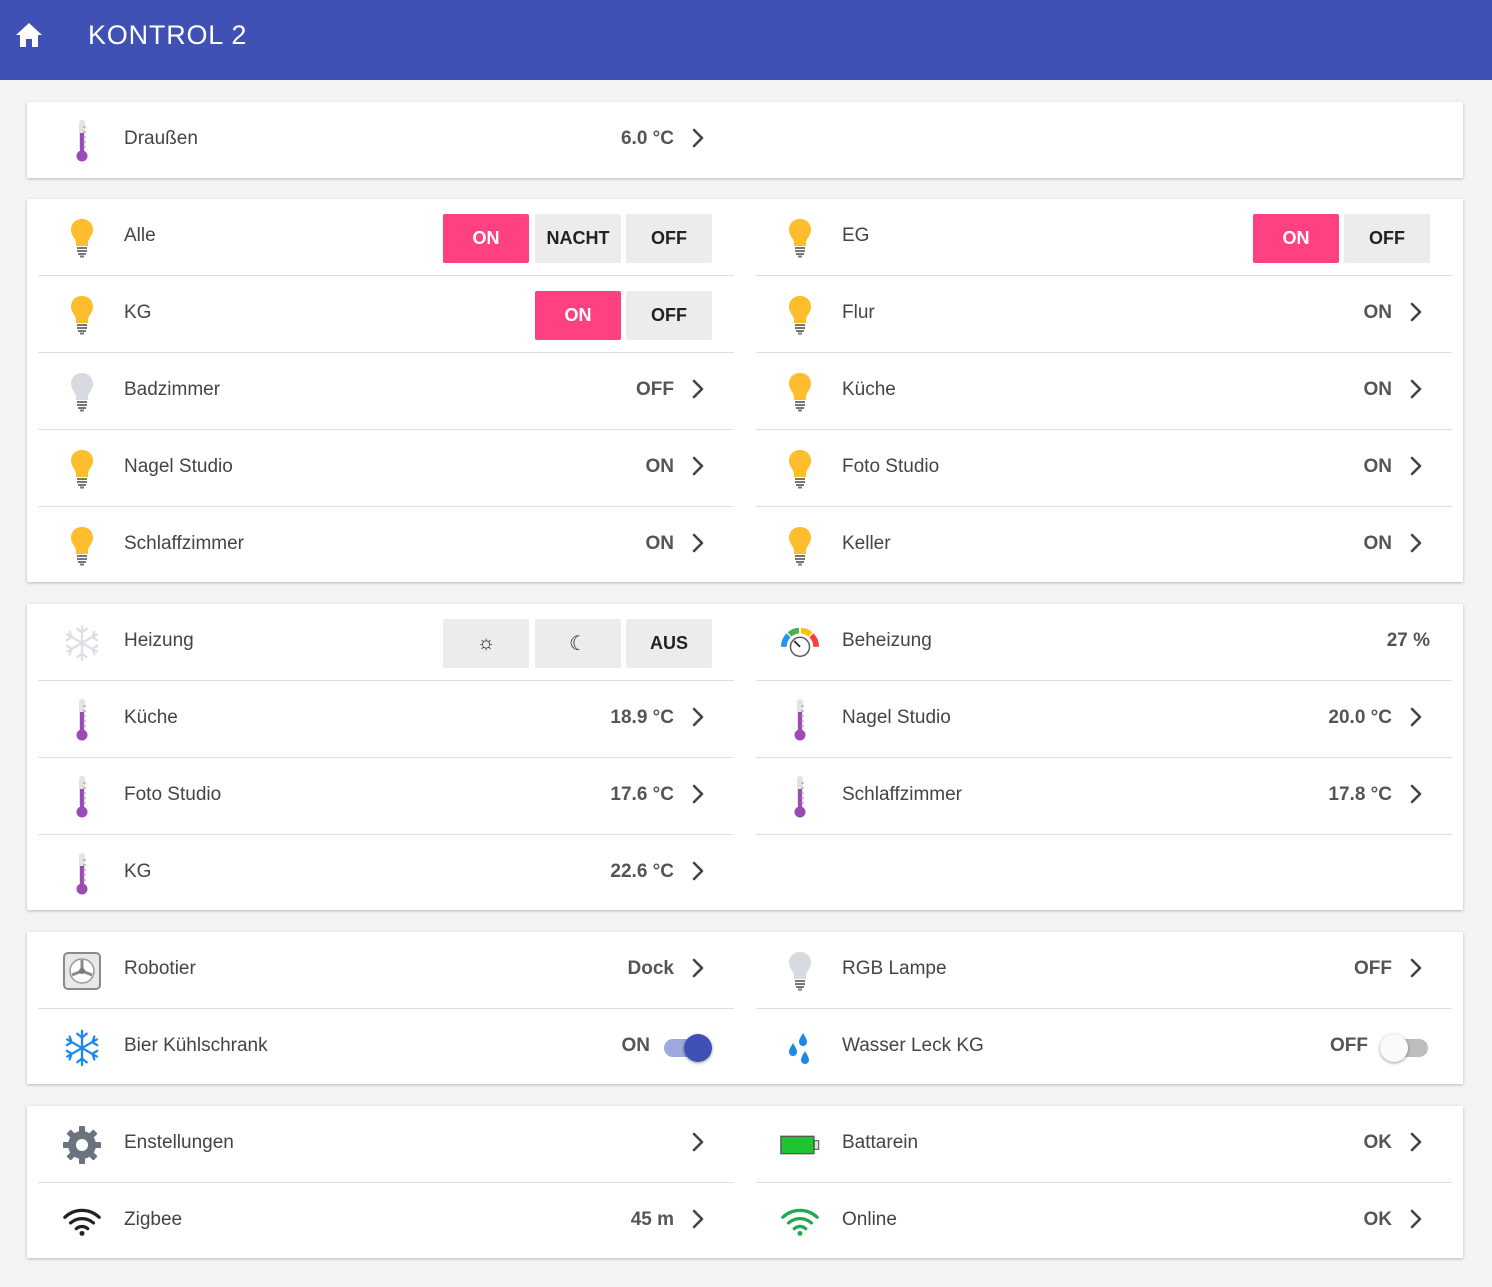 This screenshot has height=1287, width=1492. I want to click on system-row-settings: Enstellungen, so click(386, 1144).